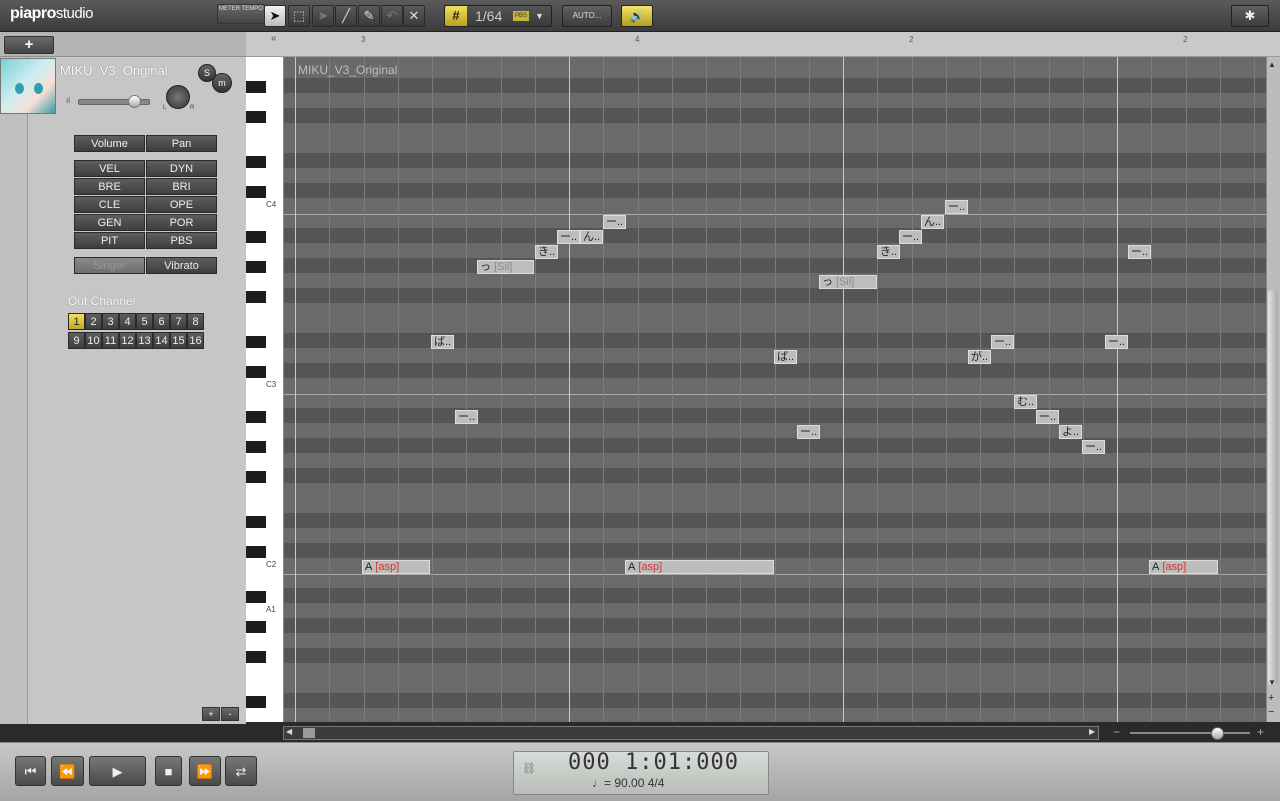 The width and height of the screenshot is (1280, 801). What do you see at coordinates (181, 186) in the screenshot?
I see `param-bri-button: BRI` at bounding box center [181, 186].